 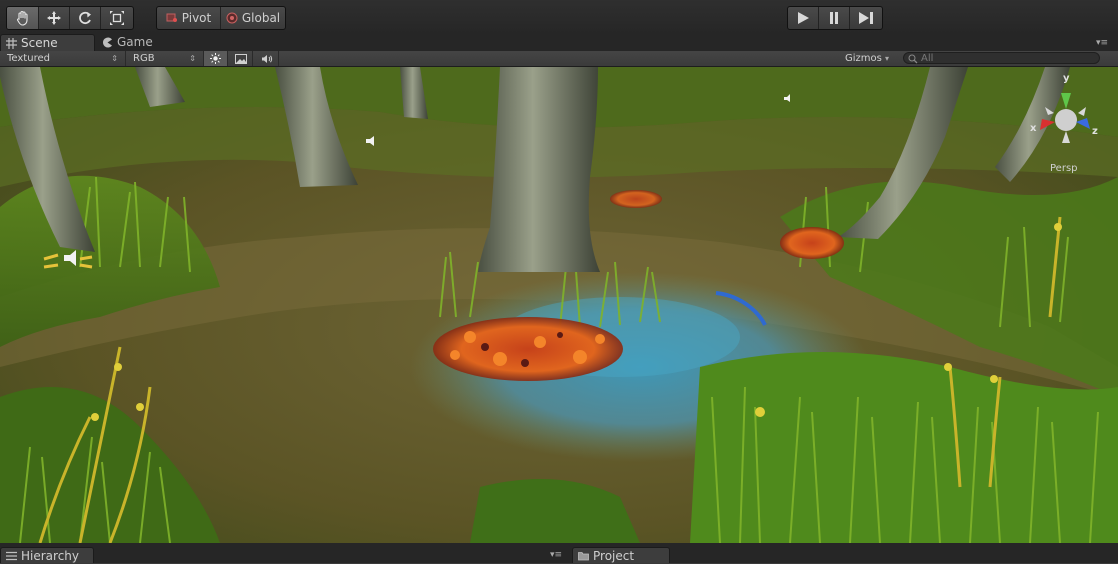 I want to click on audio-icon, so click(x=266, y=58).